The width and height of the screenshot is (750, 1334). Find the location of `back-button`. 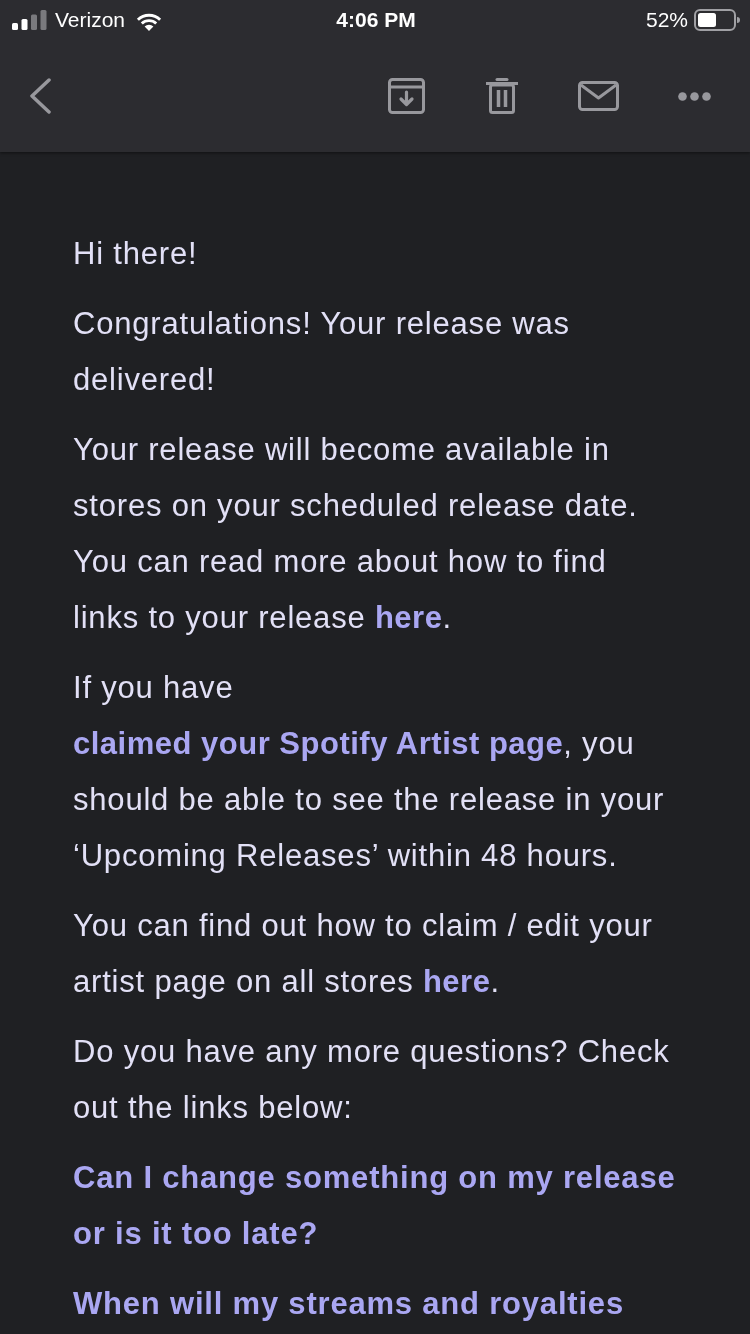

back-button is located at coordinates (40, 96).